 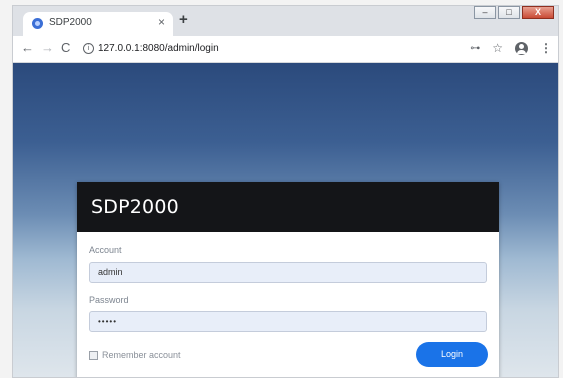 I want to click on login-header: SDP2000, so click(x=288, y=207).